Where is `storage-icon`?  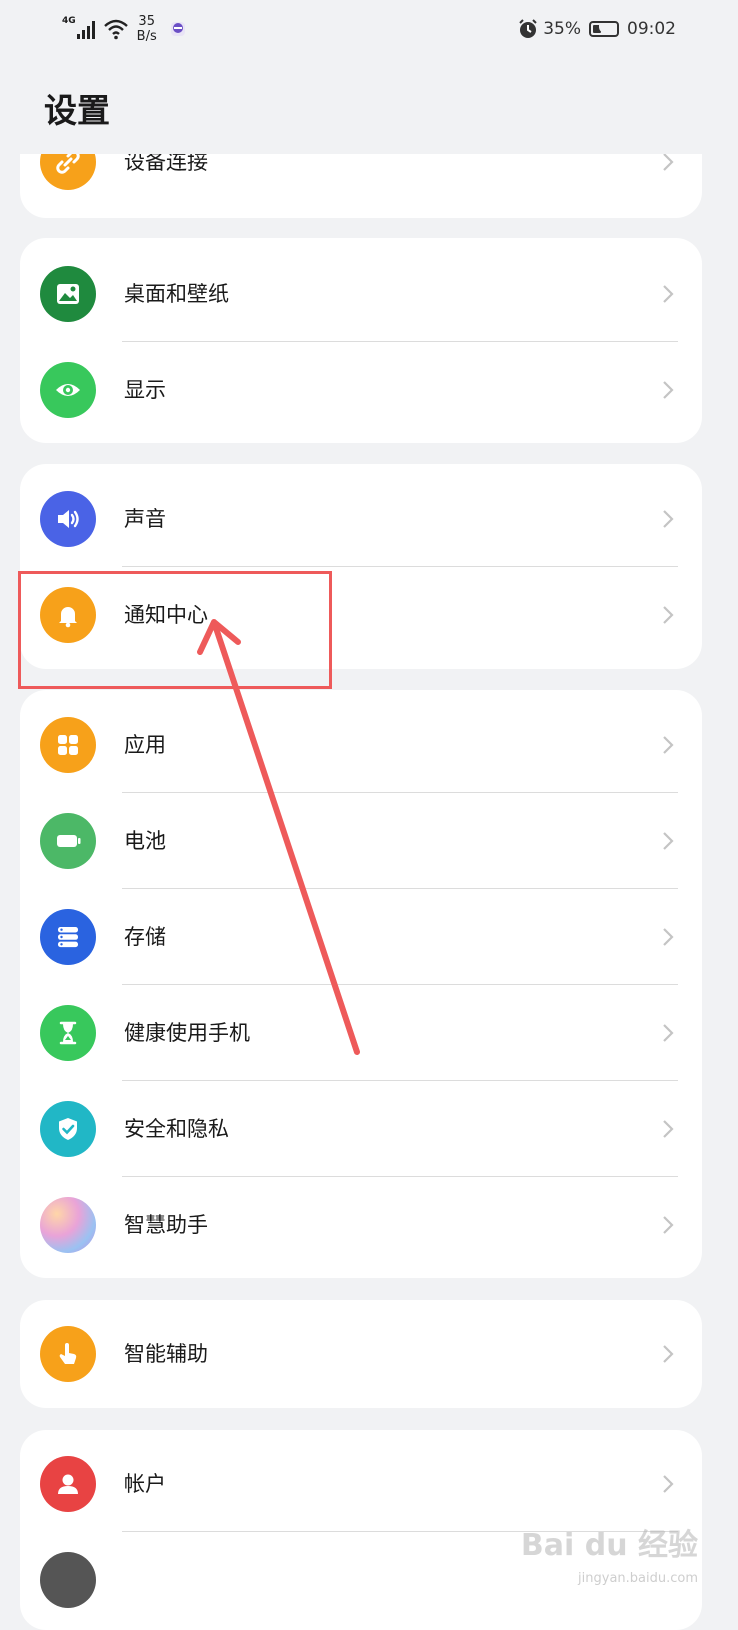
storage-icon is located at coordinates (68, 937).